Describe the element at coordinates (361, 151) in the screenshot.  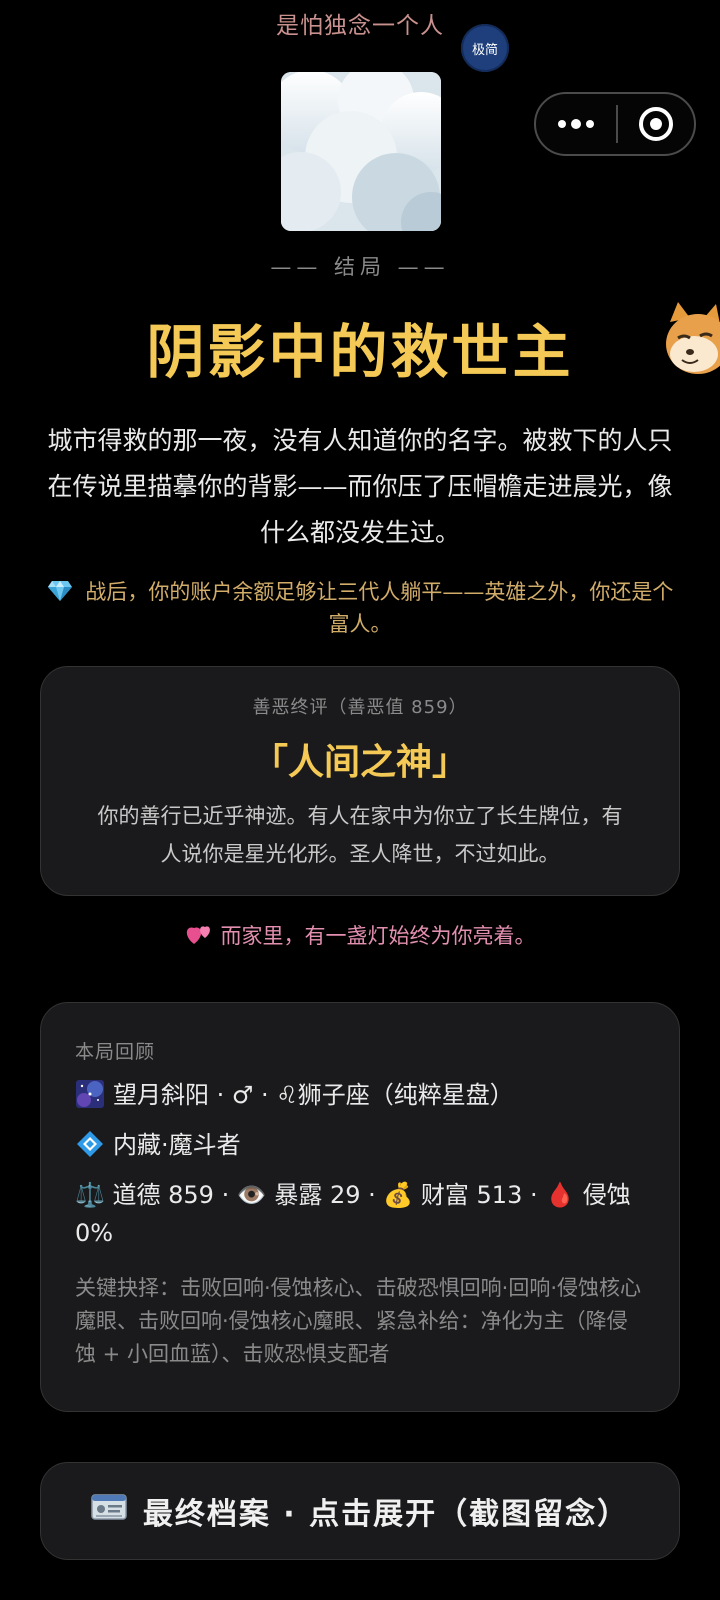
I see `ending-cover-image` at that location.